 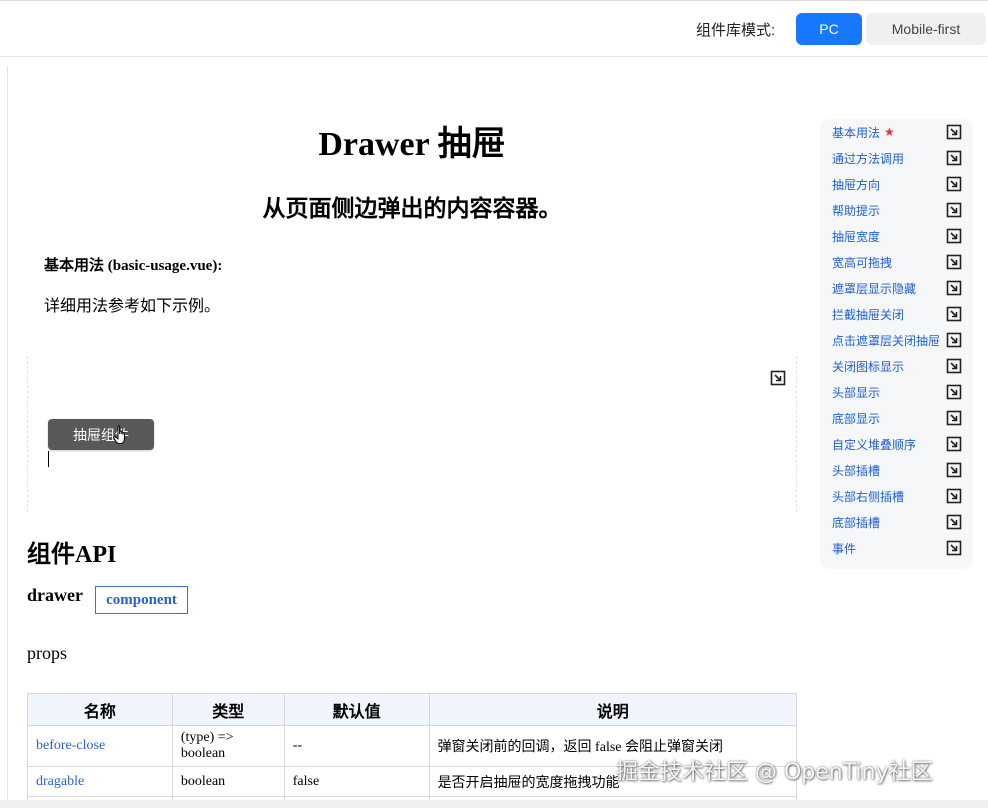 I want to click on anchor-item-header-right-slot: 头部右侧插槽, so click(x=901, y=496).